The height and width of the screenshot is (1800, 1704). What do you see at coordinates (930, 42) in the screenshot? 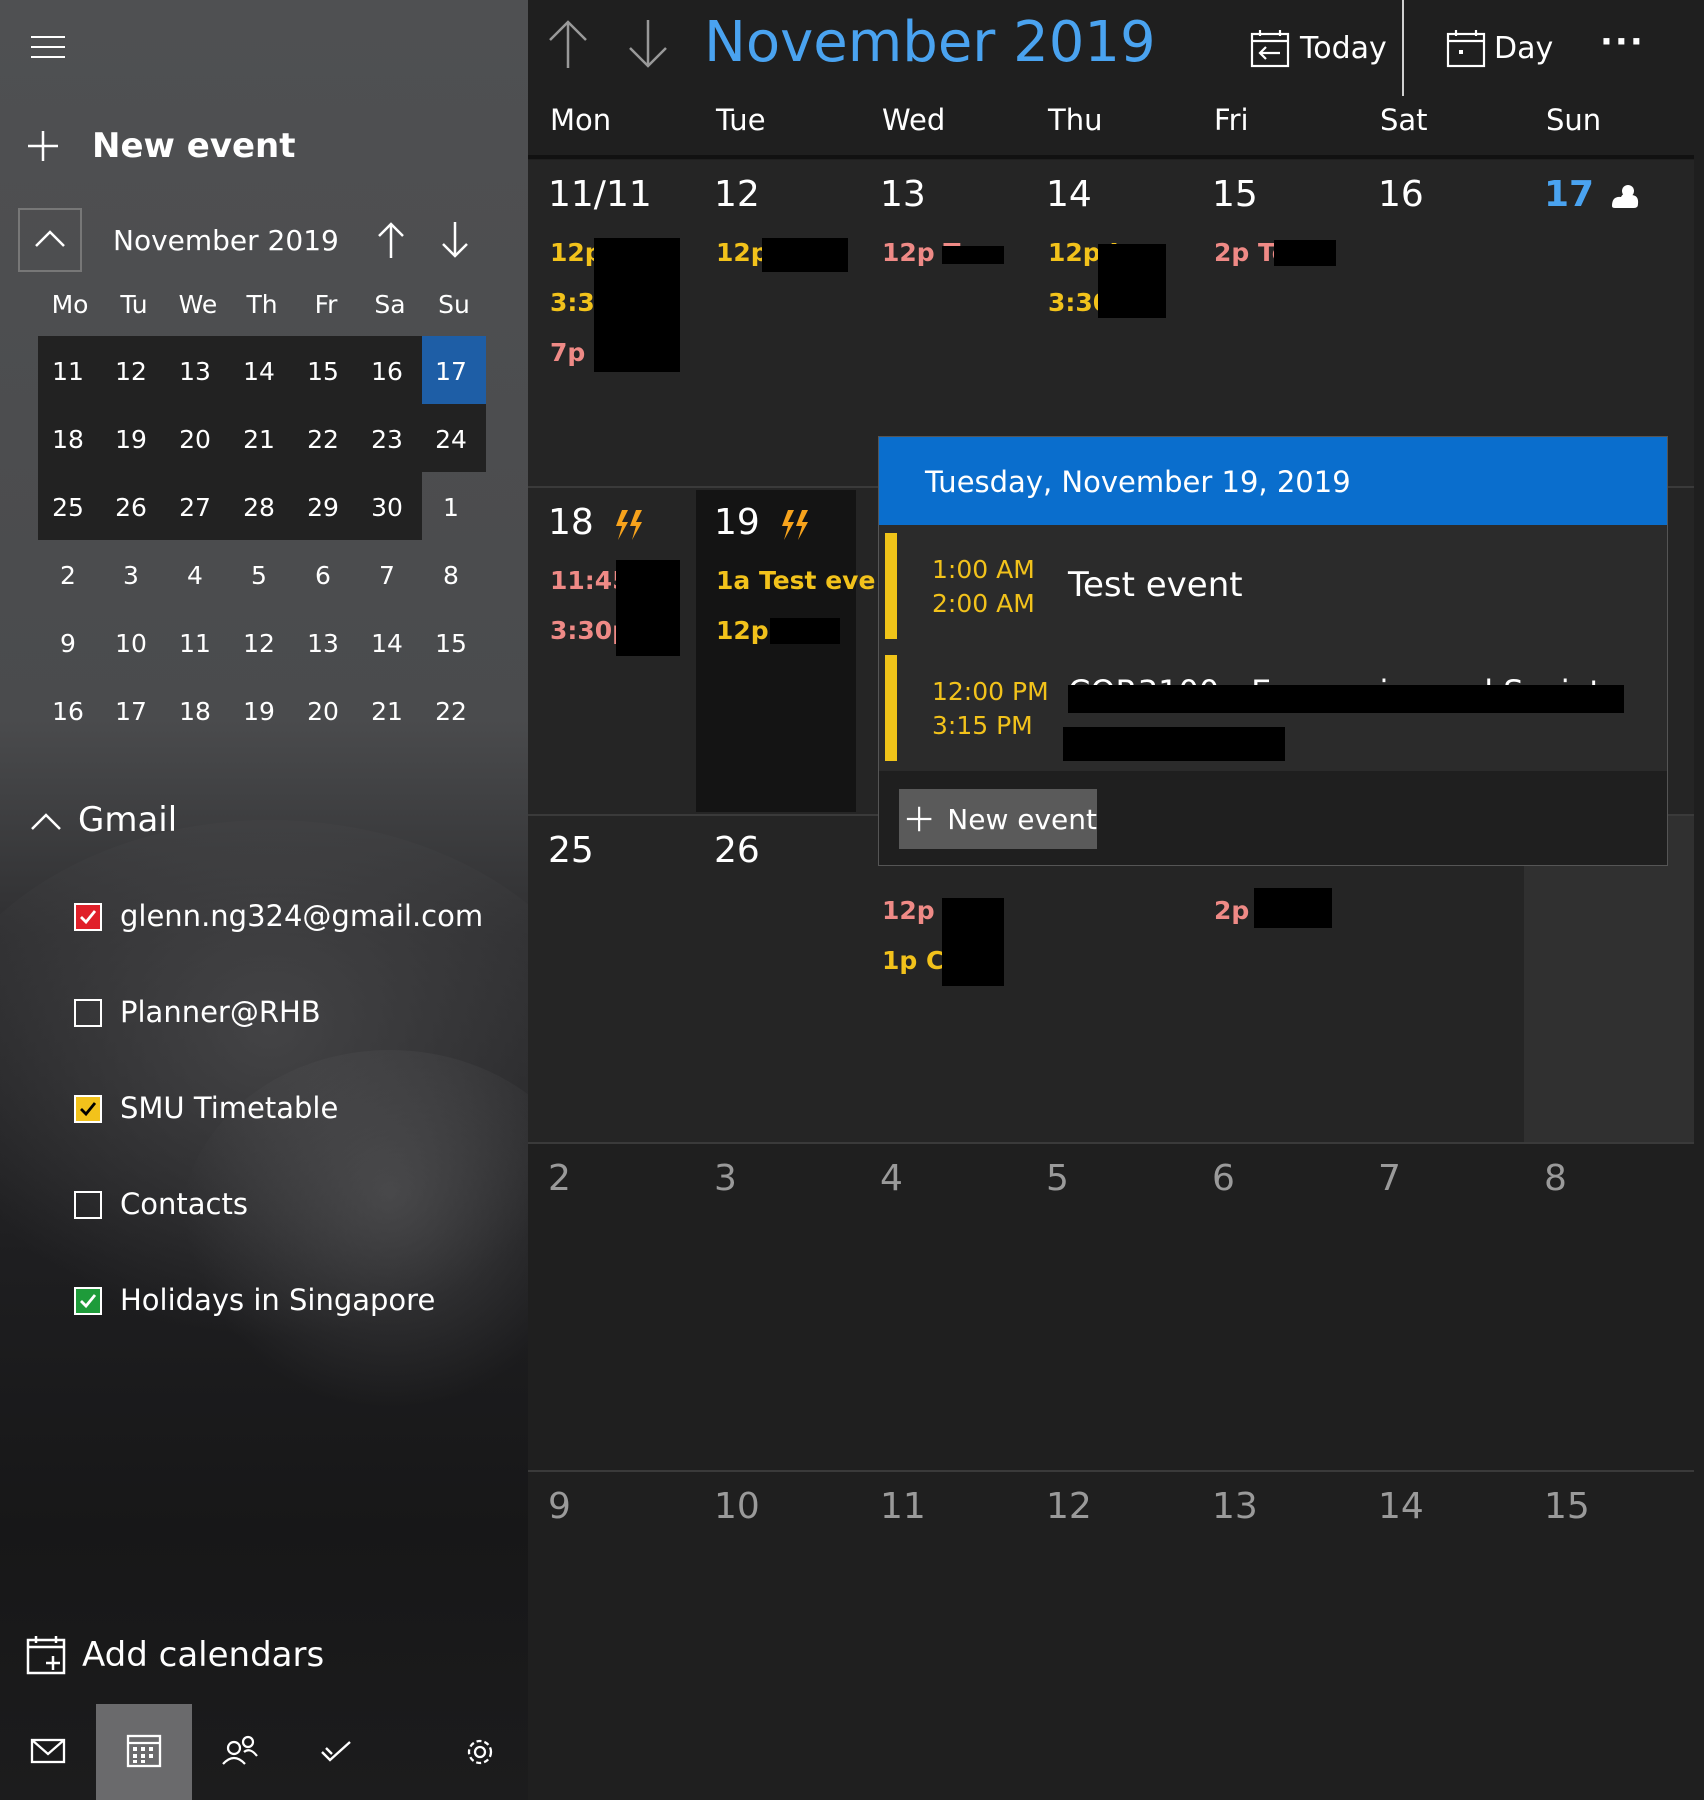
I see `month-title: November 2019` at bounding box center [930, 42].